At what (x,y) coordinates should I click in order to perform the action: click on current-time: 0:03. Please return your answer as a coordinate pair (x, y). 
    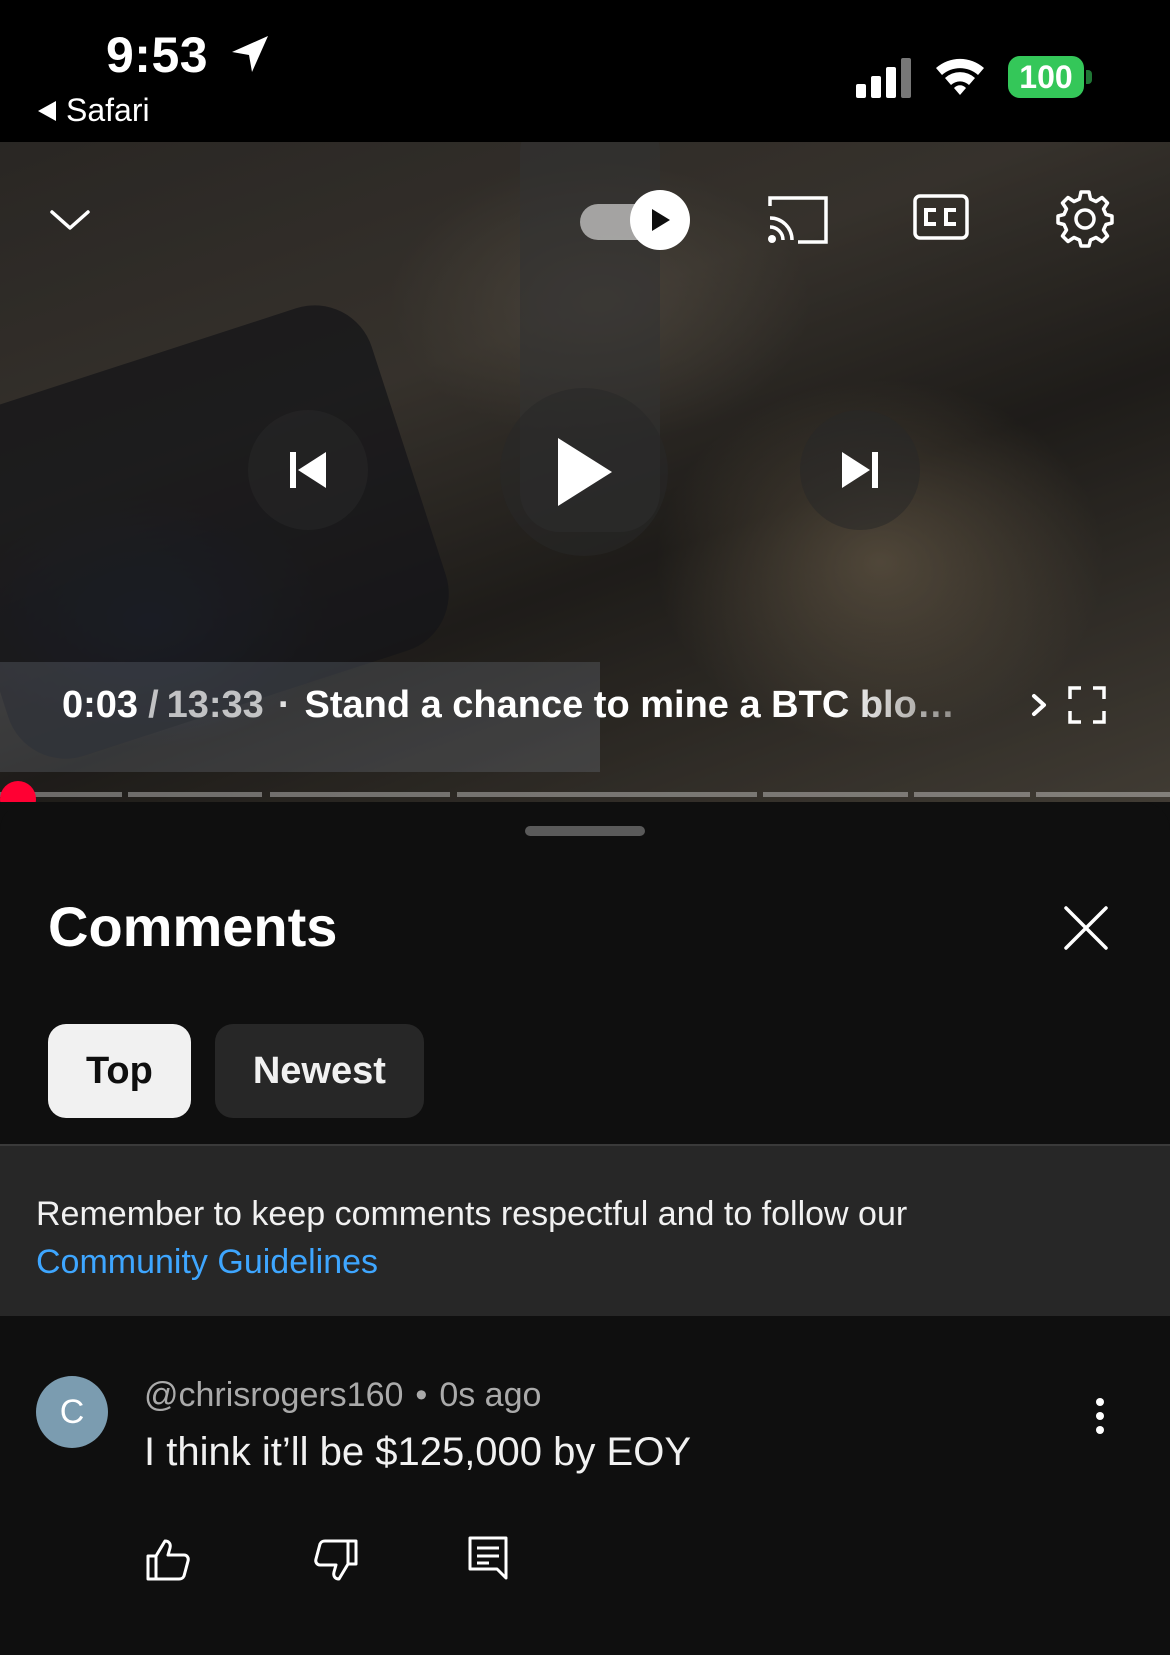
    Looking at the image, I should click on (100, 704).